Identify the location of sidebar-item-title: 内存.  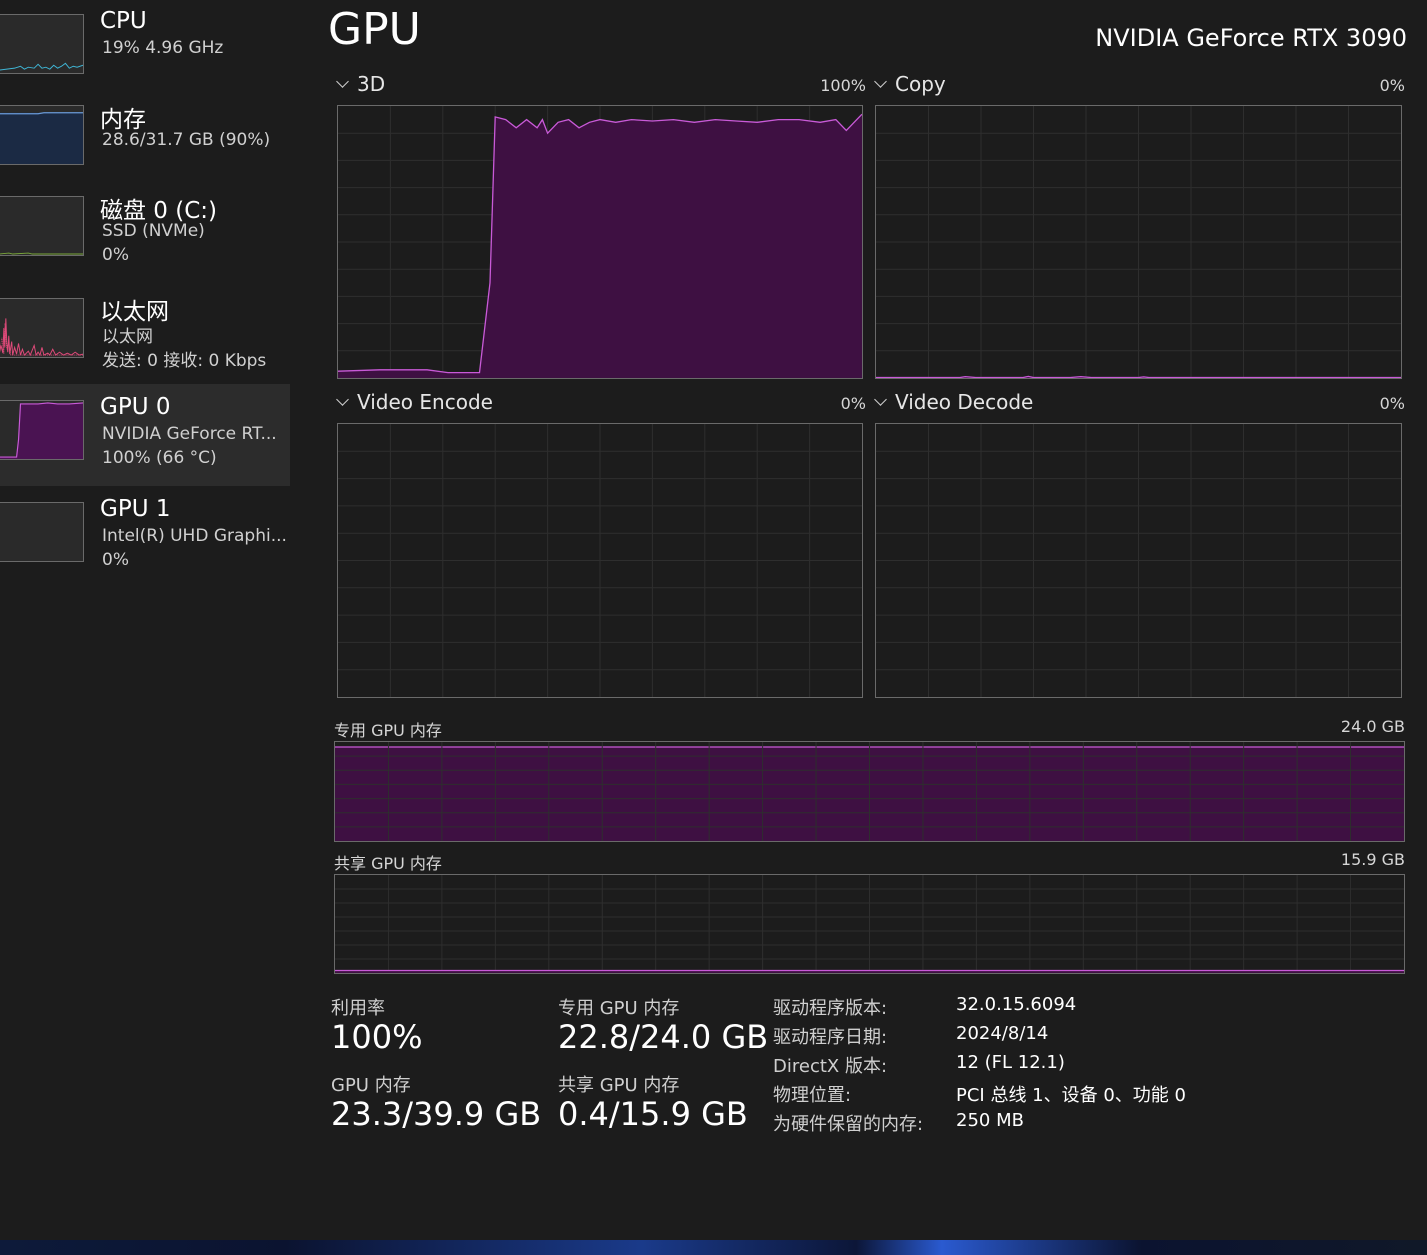
(123, 120).